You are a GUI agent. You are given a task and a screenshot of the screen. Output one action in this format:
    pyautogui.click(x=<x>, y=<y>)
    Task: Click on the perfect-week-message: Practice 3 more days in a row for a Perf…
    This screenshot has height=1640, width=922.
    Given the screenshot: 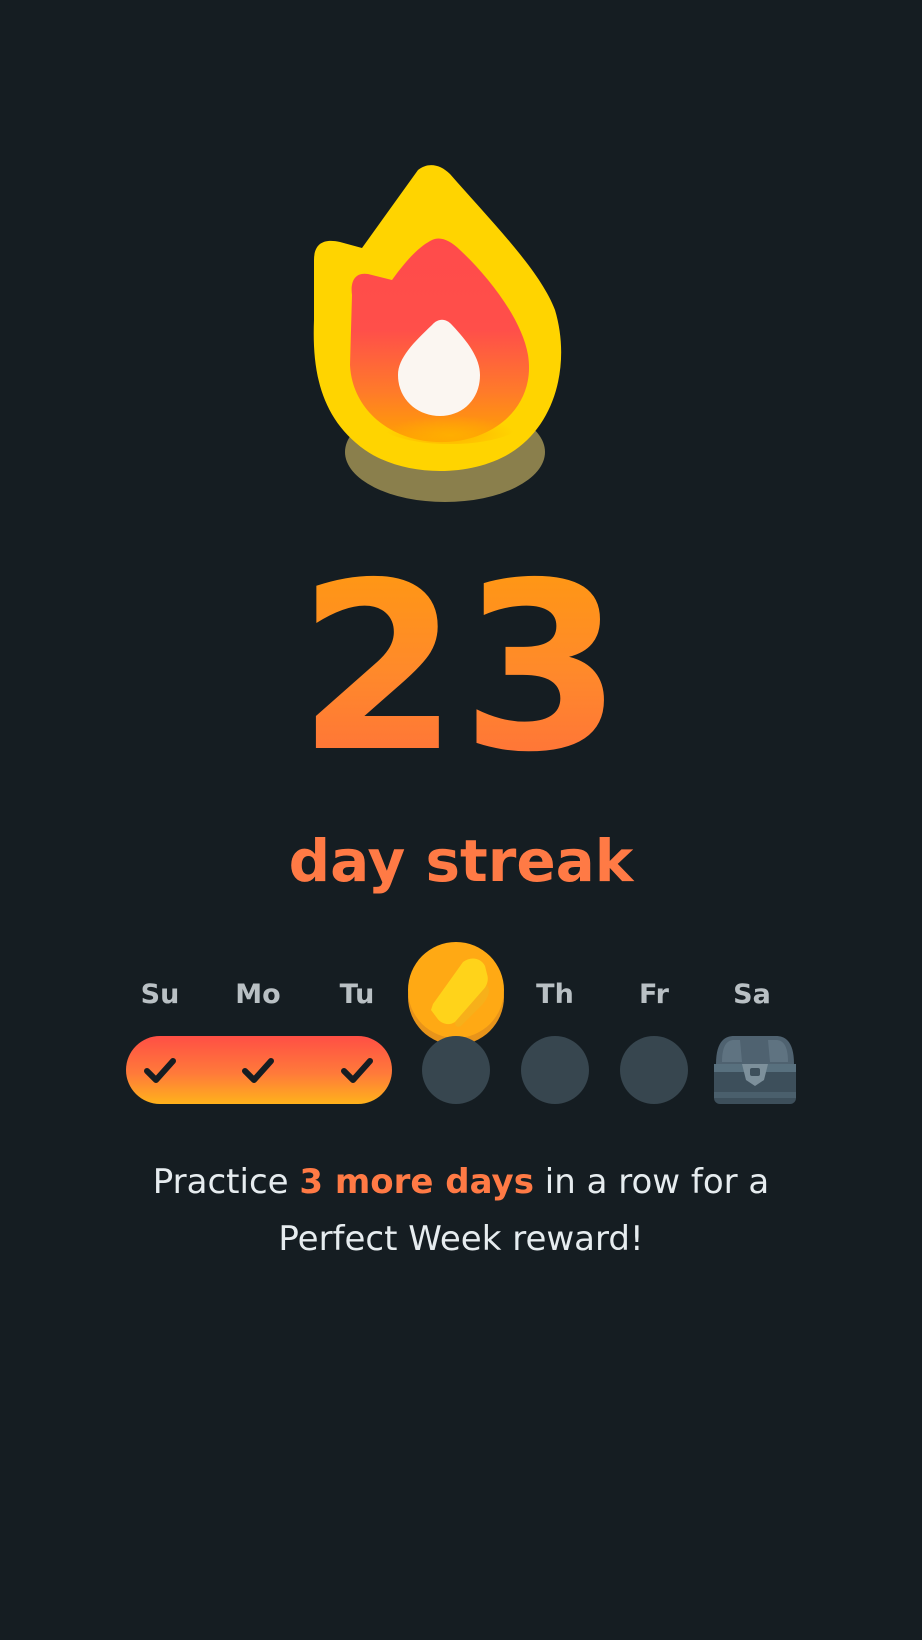 What is the action you would take?
    pyautogui.click(x=461, y=1211)
    